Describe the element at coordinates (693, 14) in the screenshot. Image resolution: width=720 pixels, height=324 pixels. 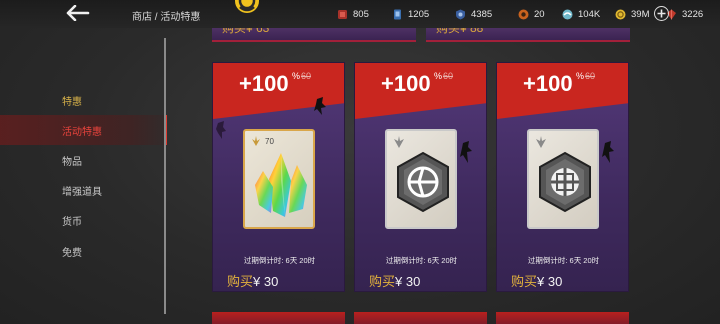
I see `currency-value: 3226` at that location.